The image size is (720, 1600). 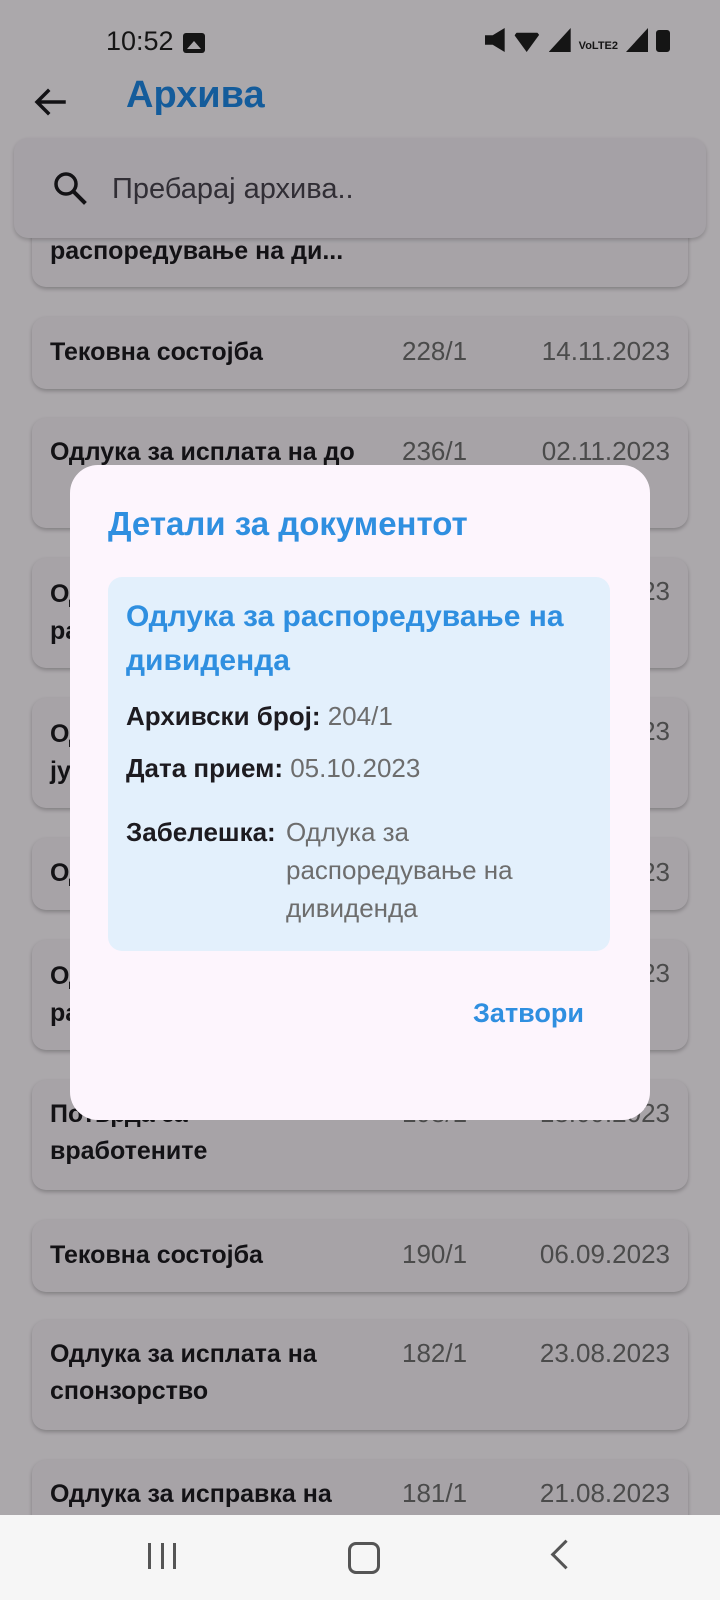 I want to click on archive-number-label: Архивски број:, so click(x=223, y=716).